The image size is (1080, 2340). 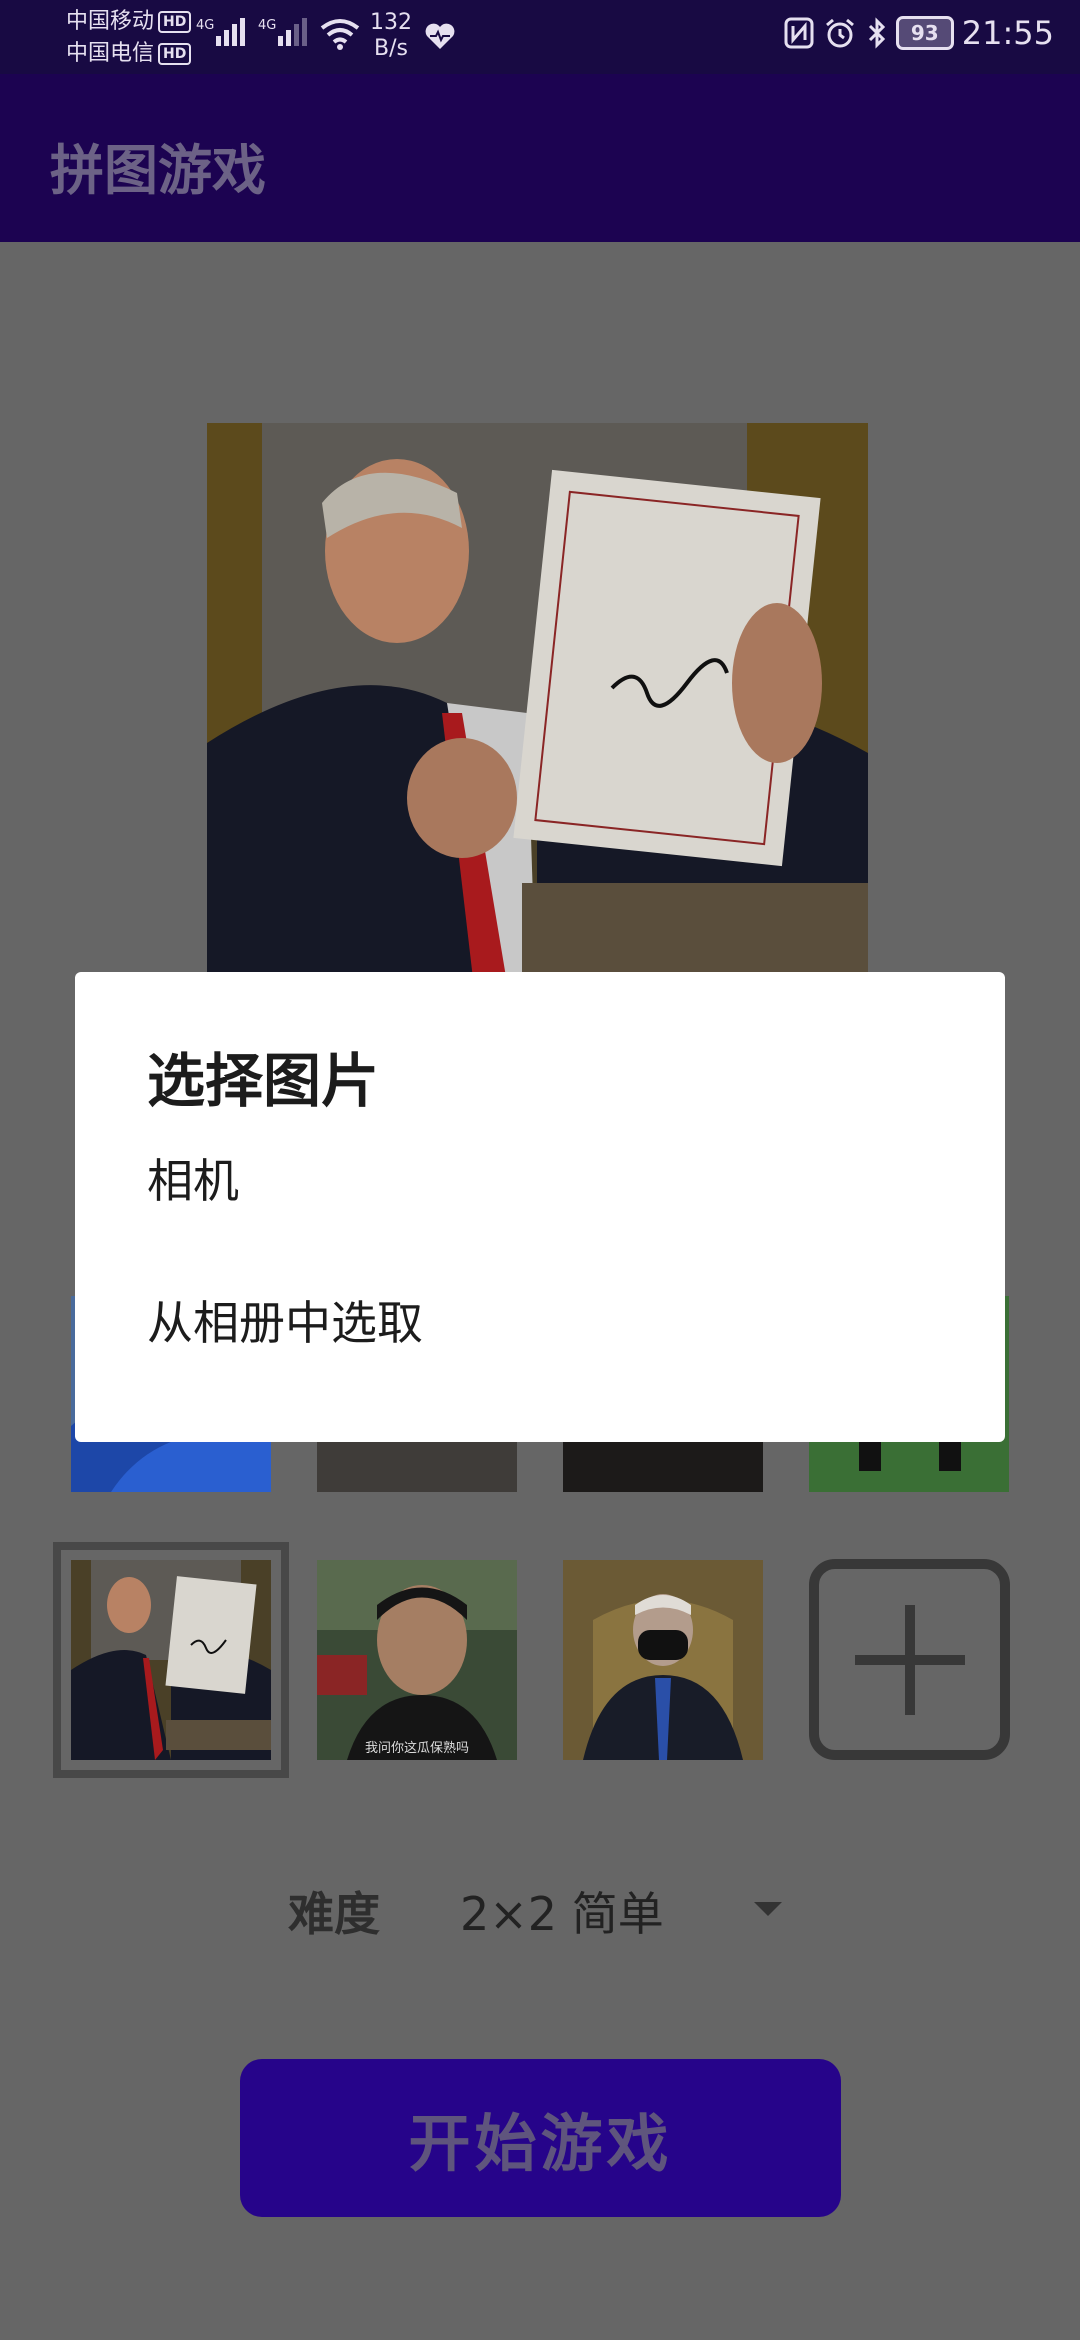 I want to click on dialog-option-label: 从相册中选取, so click(x=285, y=1323).